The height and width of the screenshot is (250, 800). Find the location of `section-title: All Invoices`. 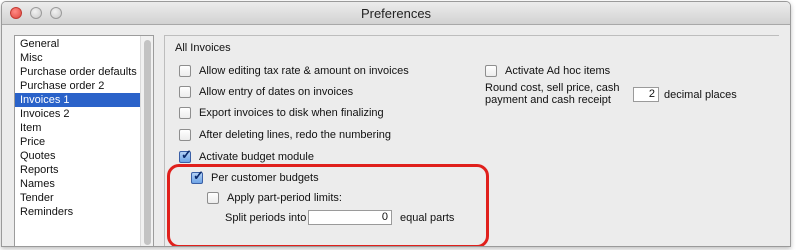

section-title: All Invoices is located at coordinates (203, 48).